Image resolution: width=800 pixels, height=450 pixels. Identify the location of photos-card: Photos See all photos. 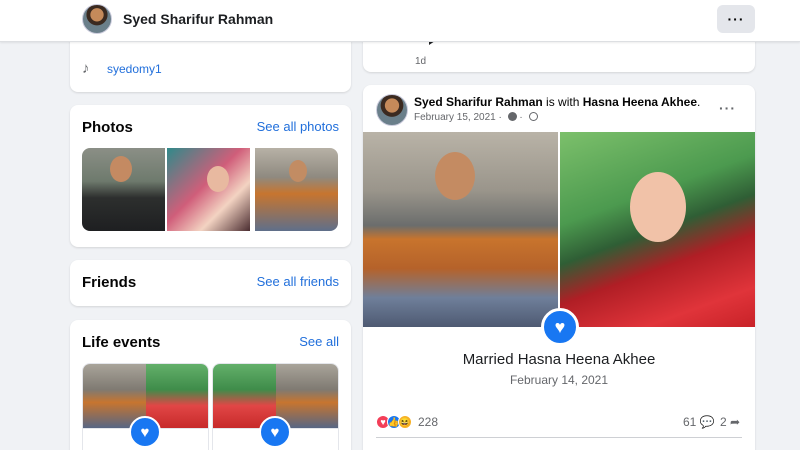
(210, 176).